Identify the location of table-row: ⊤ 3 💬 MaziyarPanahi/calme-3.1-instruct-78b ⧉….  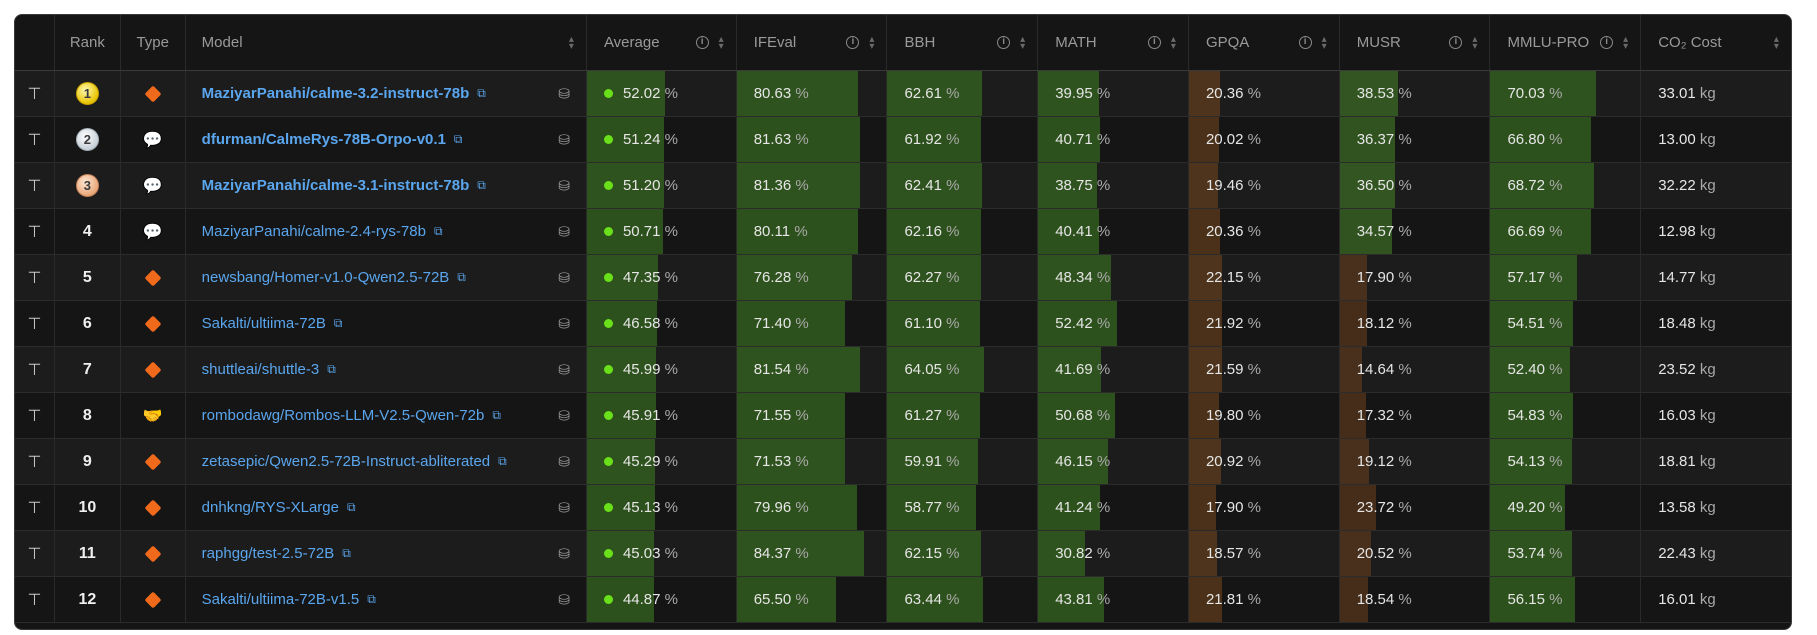
(903, 186).